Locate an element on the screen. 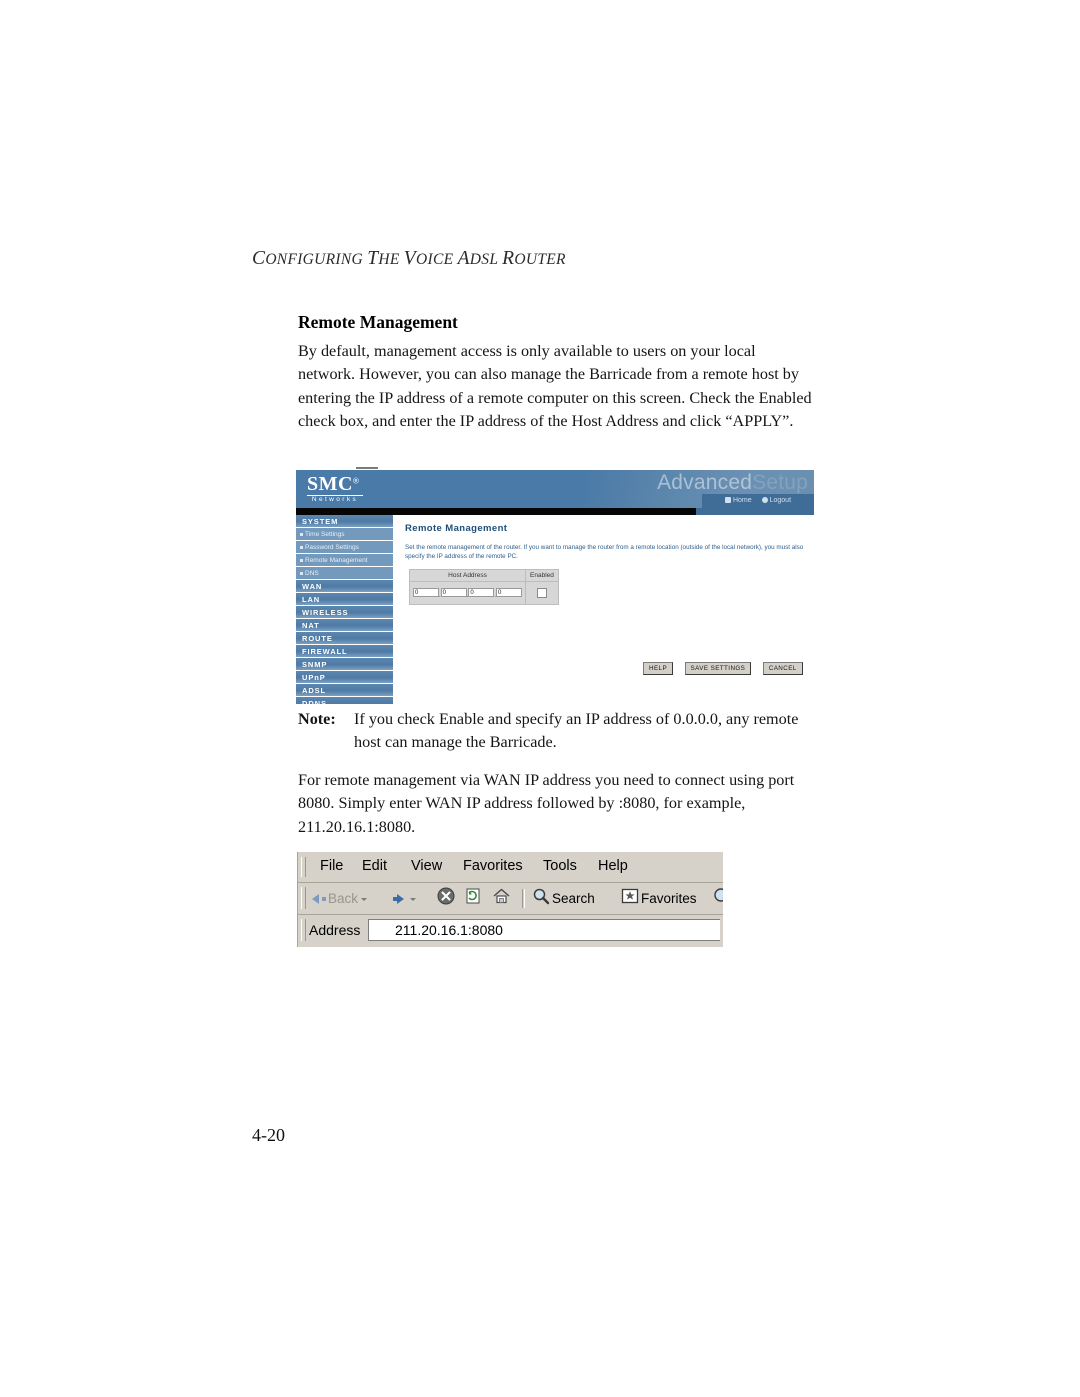 This screenshot has height=1397, width=1080. column-header-enabled: Enabled is located at coordinates (542, 575).